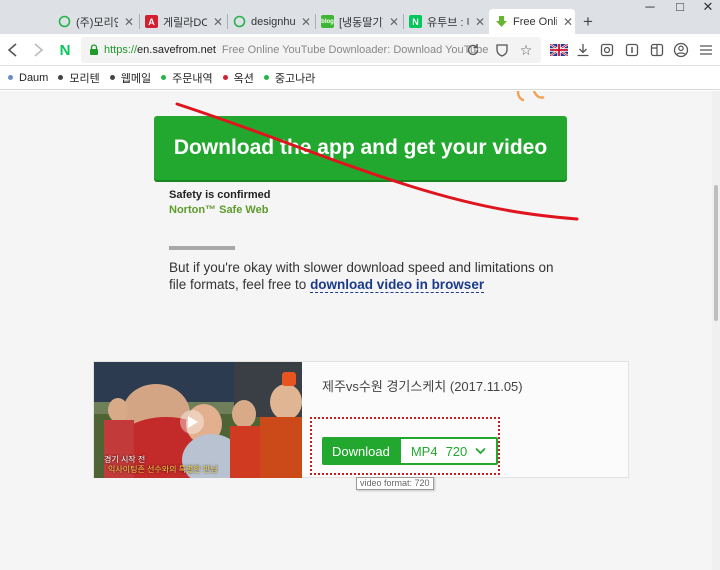 This screenshot has height=570, width=720. What do you see at coordinates (327, 21) in the screenshot?
I see `blog-icon: blog` at bounding box center [327, 21].